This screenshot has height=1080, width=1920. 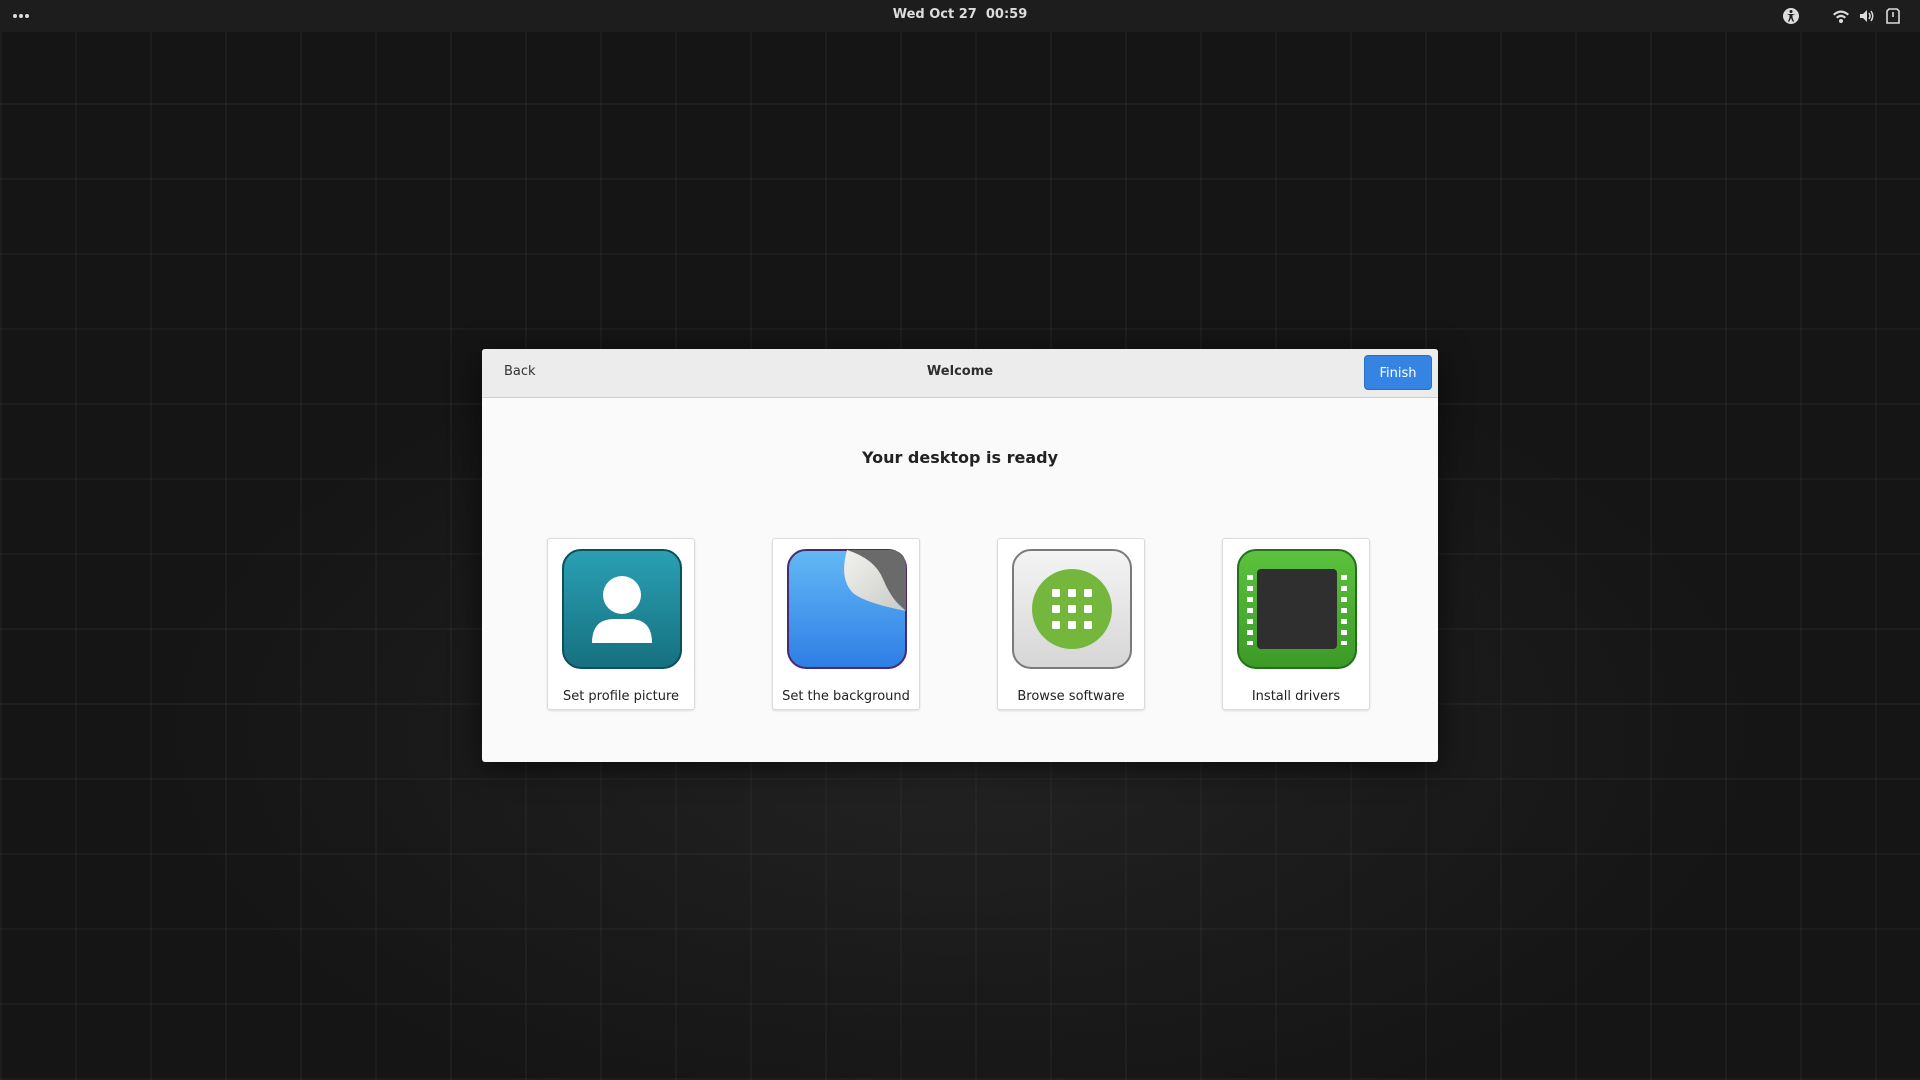 I want to click on tile-install-drivers: Install drivers, so click(x=1296, y=624).